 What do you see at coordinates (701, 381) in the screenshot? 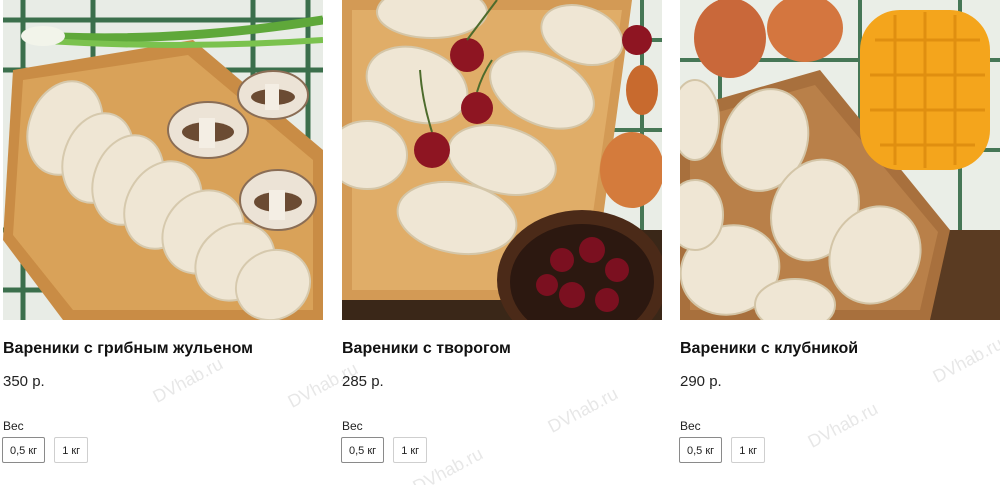
I see `product-price: 290 р.` at bounding box center [701, 381].